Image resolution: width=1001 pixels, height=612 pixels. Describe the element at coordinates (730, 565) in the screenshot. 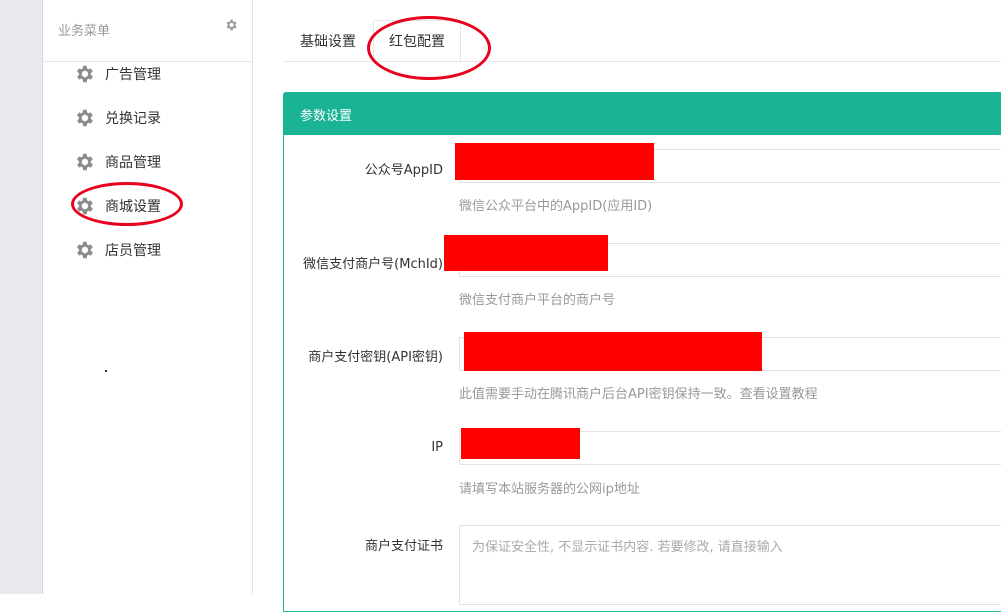

I see `cert-textarea: 为保证安全性, 不显示证书内容. 若要修改, 请直接输入` at that location.